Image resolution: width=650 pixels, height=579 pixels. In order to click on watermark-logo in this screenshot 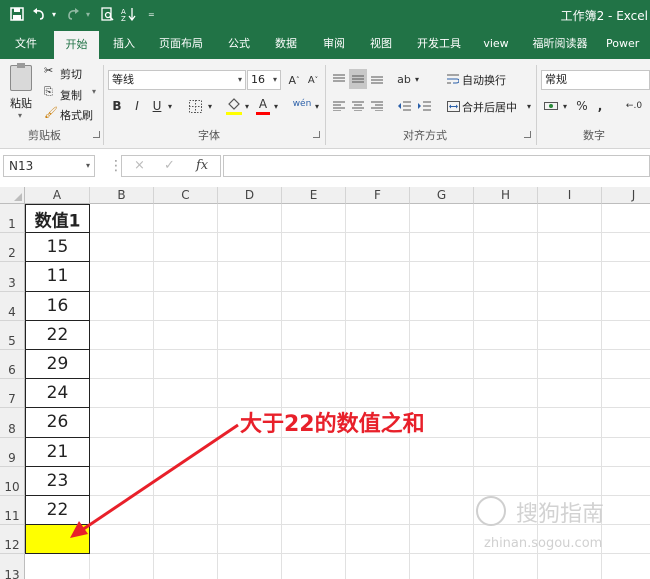, I will do `click(491, 511)`.